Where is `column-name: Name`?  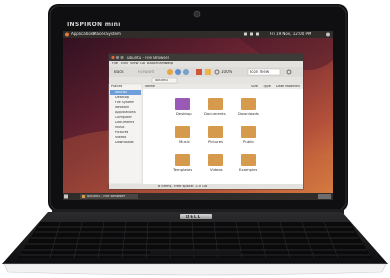 column-name: Name is located at coordinates (150, 86).